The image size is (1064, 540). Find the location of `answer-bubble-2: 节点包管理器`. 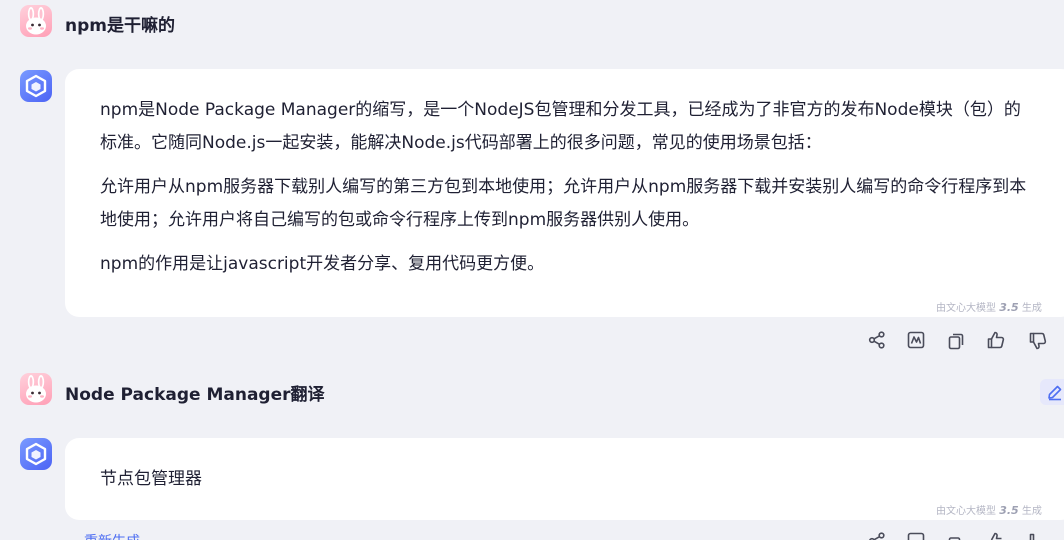

answer-bubble-2: 节点包管理器 is located at coordinates (564, 479).